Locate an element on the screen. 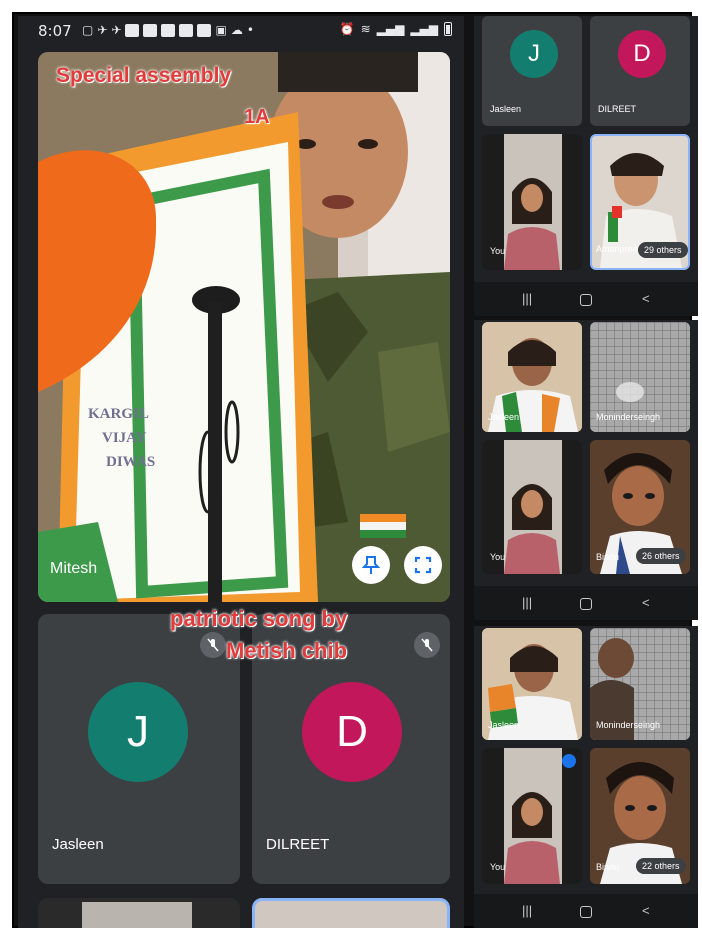 The width and height of the screenshot is (702, 939). overlay-caption: patriotic song by is located at coordinates (259, 618).